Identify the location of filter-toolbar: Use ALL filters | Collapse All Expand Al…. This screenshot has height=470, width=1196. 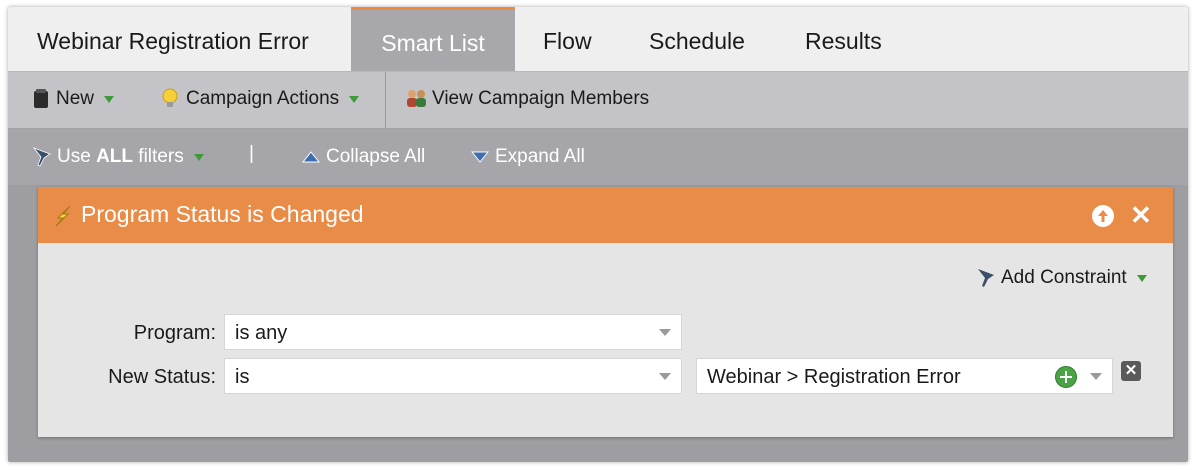
(598, 157).